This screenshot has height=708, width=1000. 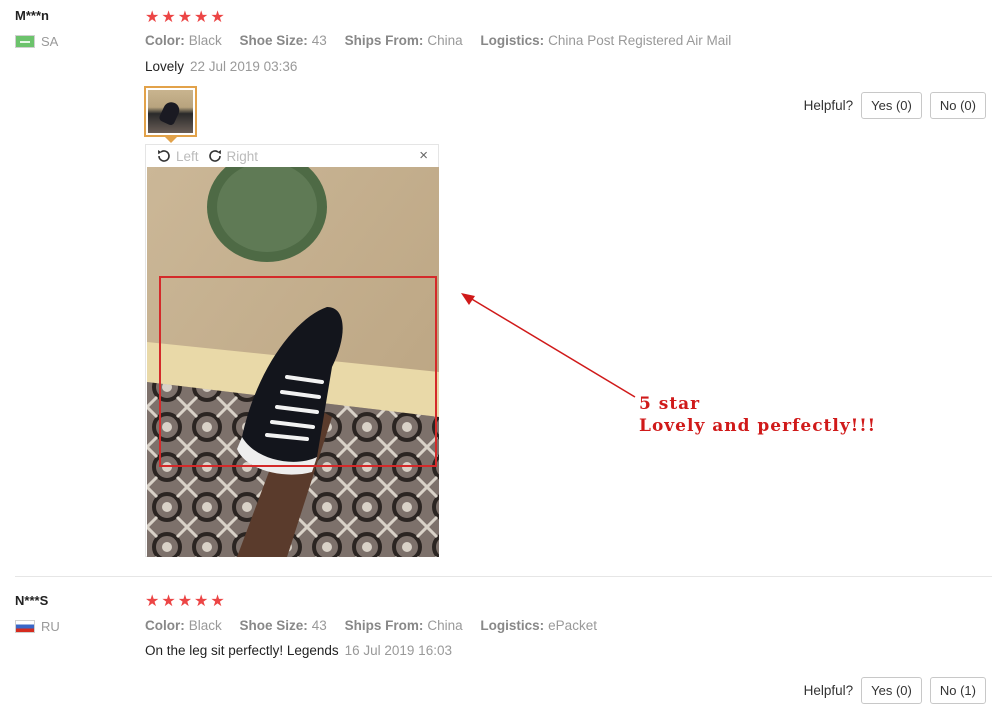 What do you see at coordinates (187, 156) in the screenshot?
I see `rotate-left-label: Left` at bounding box center [187, 156].